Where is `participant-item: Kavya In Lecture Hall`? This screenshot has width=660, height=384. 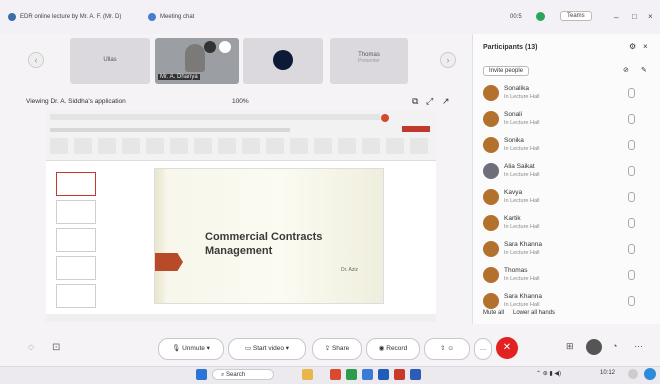
participant-item: Kavya In Lecture Hall is located at coordinates (563, 199).